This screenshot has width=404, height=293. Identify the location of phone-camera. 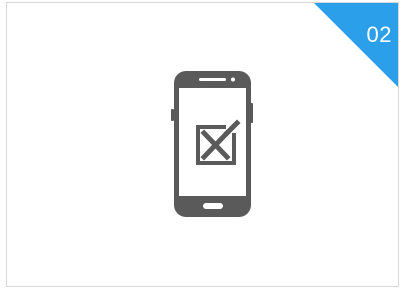
(233, 79).